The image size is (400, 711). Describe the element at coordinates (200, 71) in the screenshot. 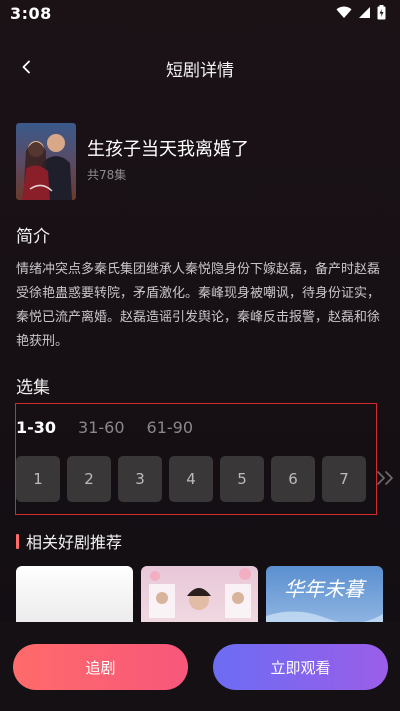

I see `page-title: 短剧详情` at that location.